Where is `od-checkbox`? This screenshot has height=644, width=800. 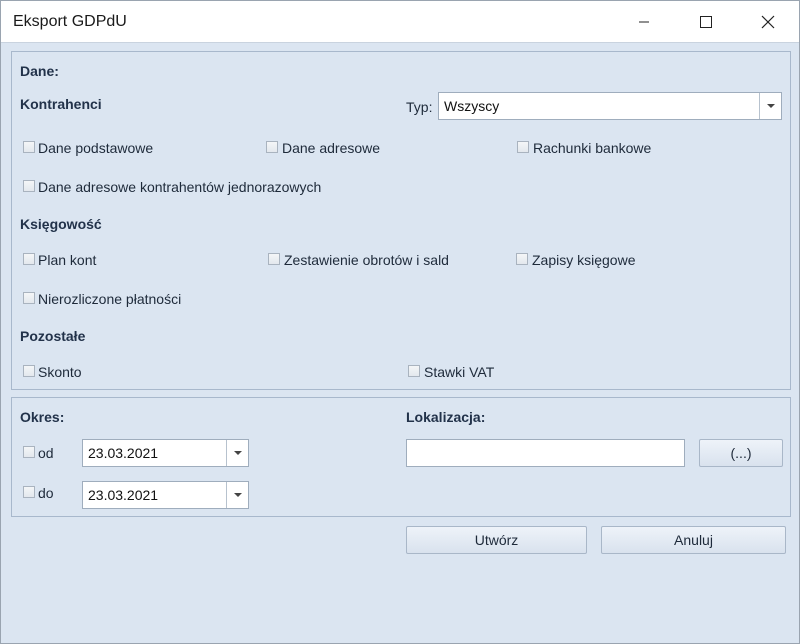
od-checkbox is located at coordinates (29, 452).